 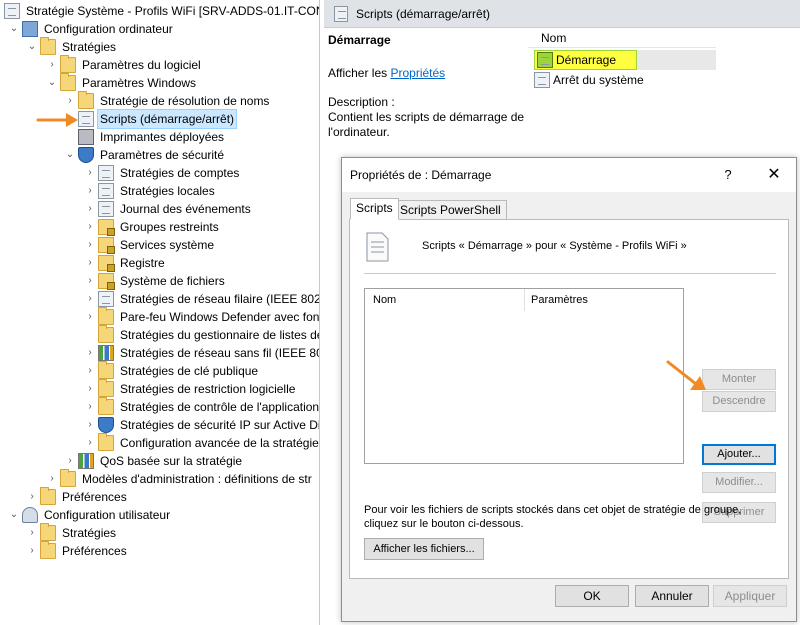 What do you see at coordinates (77, 550) in the screenshot?
I see `tree-item-user-preferences: › Préférences` at bounding box center [77, 550].